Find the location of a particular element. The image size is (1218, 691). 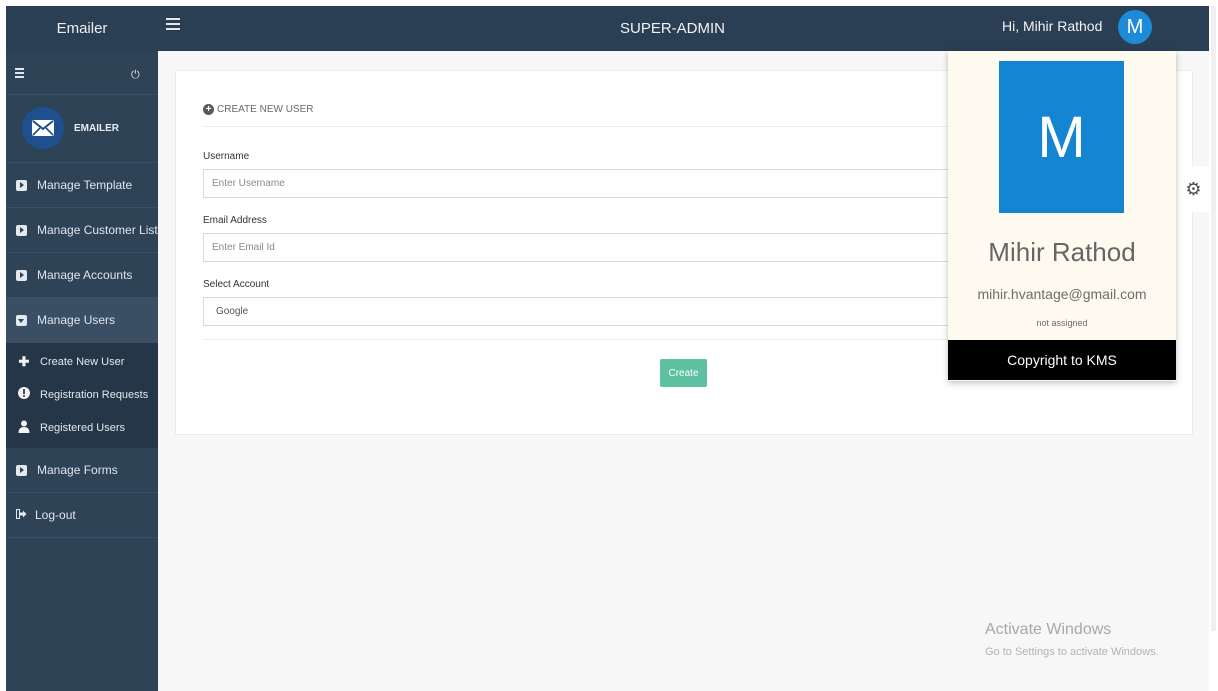

avatar: M is located at coordinates (1135, 27).